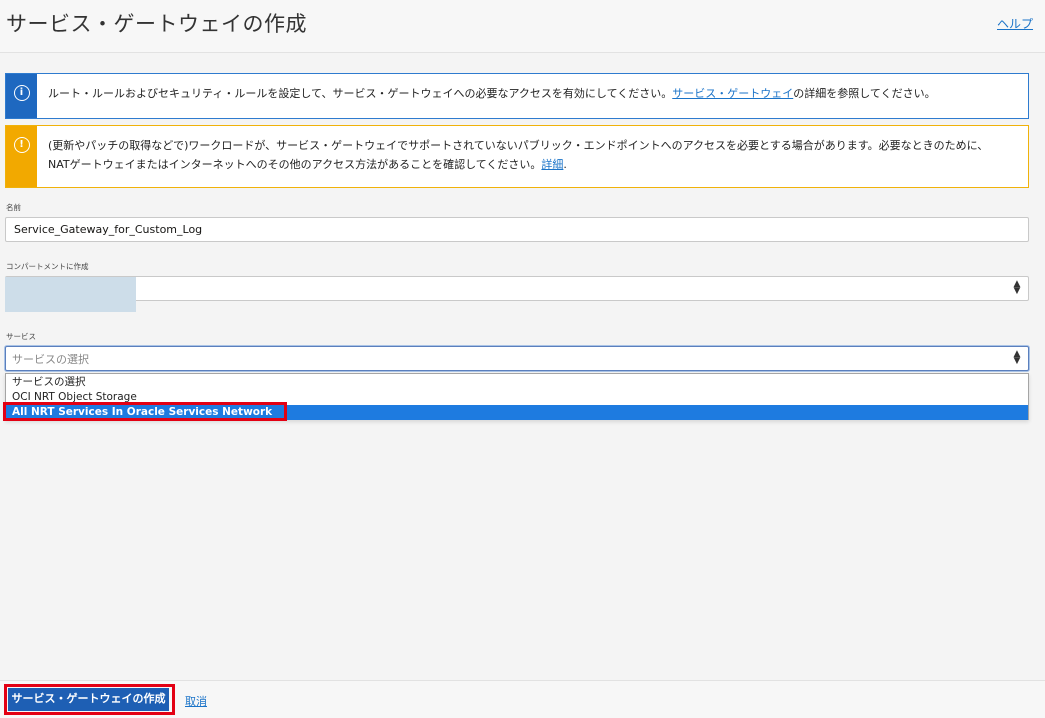 This screenshot has height=718, width=1045. What do you see at coordinates (522, 26) in the screenshot?
I see `page-header: サービス・ゲートウェイの作成 ヘルプ` at bounding box center [522, 26].